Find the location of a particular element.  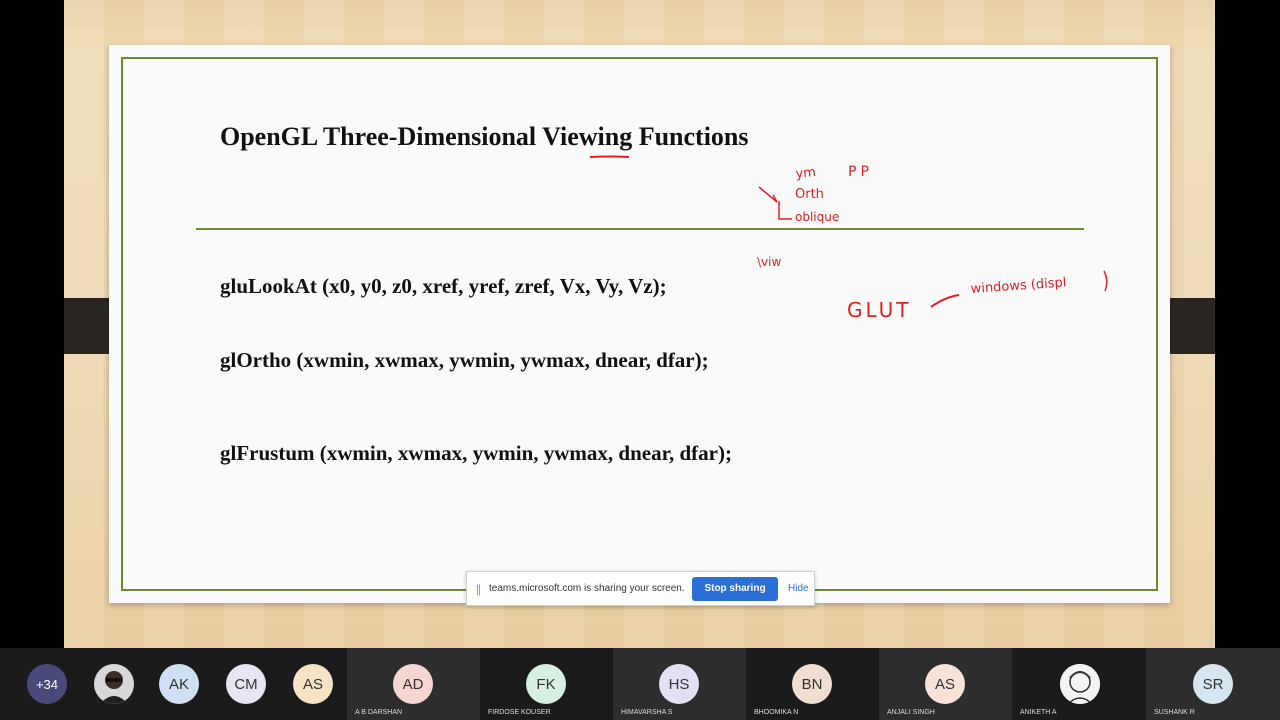

participant-tile-ak: AK is located at coordinates (179, 684).